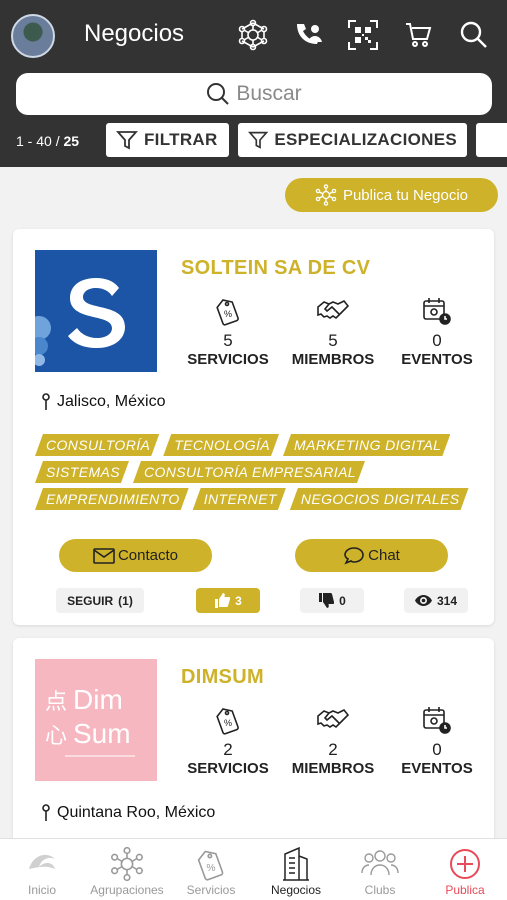 The image size is (507, 900). What do you see at coordinates (92, 311) in the screenshot?
I see `business-logo` at bounding box center [92, 311].